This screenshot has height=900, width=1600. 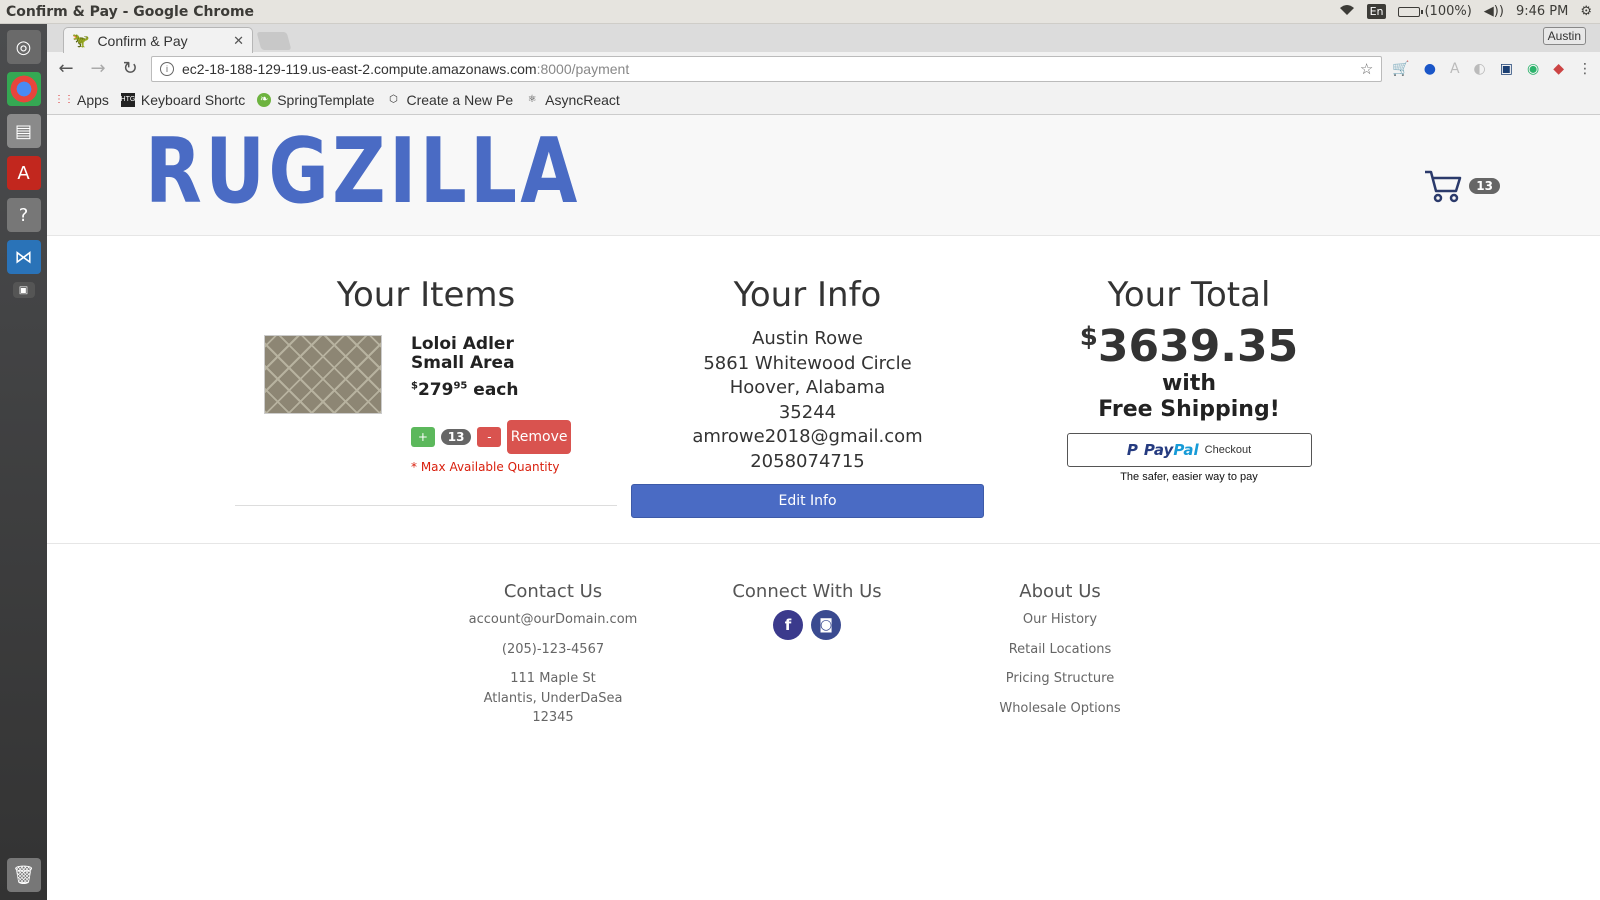 What do you see at coordinates (1158, 450) in the screenshot?
I see `paypal-pay: Pay` at bounding box center [1158, 450].